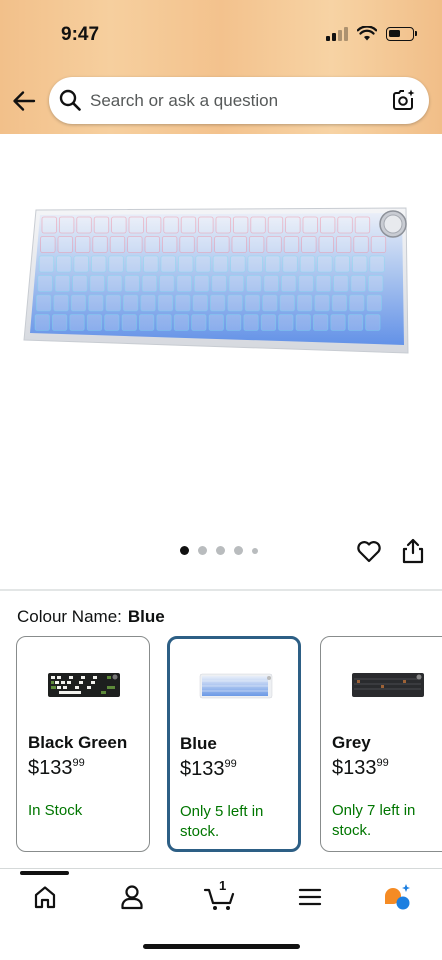 The height and width of the screenshot is (960, 442). I want to click on swatch-name: Grey, so click(351, 742).